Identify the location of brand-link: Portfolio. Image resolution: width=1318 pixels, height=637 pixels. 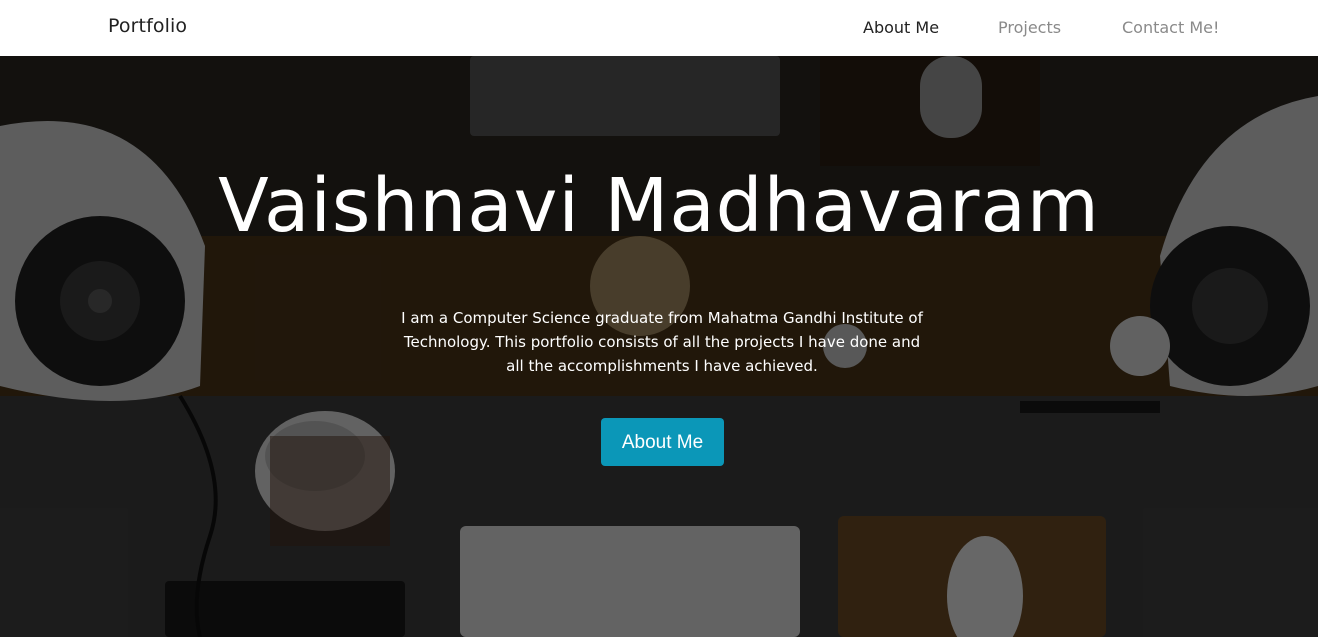
(147, 26).